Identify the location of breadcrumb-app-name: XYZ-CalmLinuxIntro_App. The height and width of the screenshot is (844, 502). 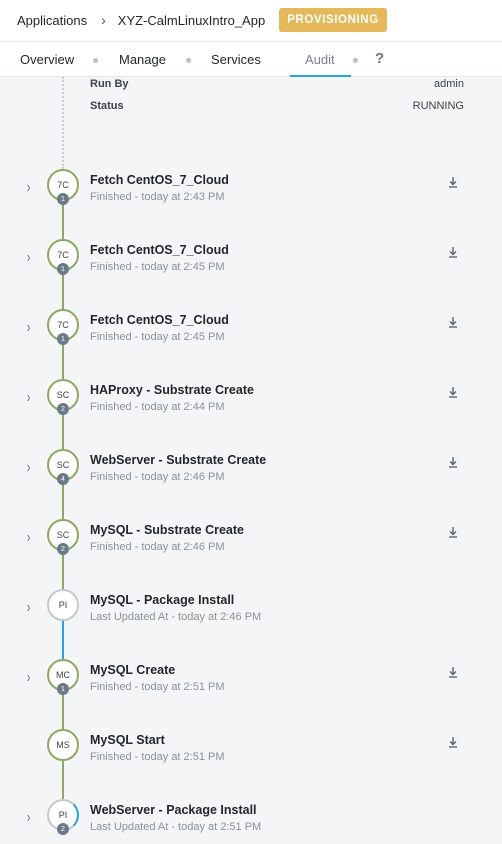
(191, 20).